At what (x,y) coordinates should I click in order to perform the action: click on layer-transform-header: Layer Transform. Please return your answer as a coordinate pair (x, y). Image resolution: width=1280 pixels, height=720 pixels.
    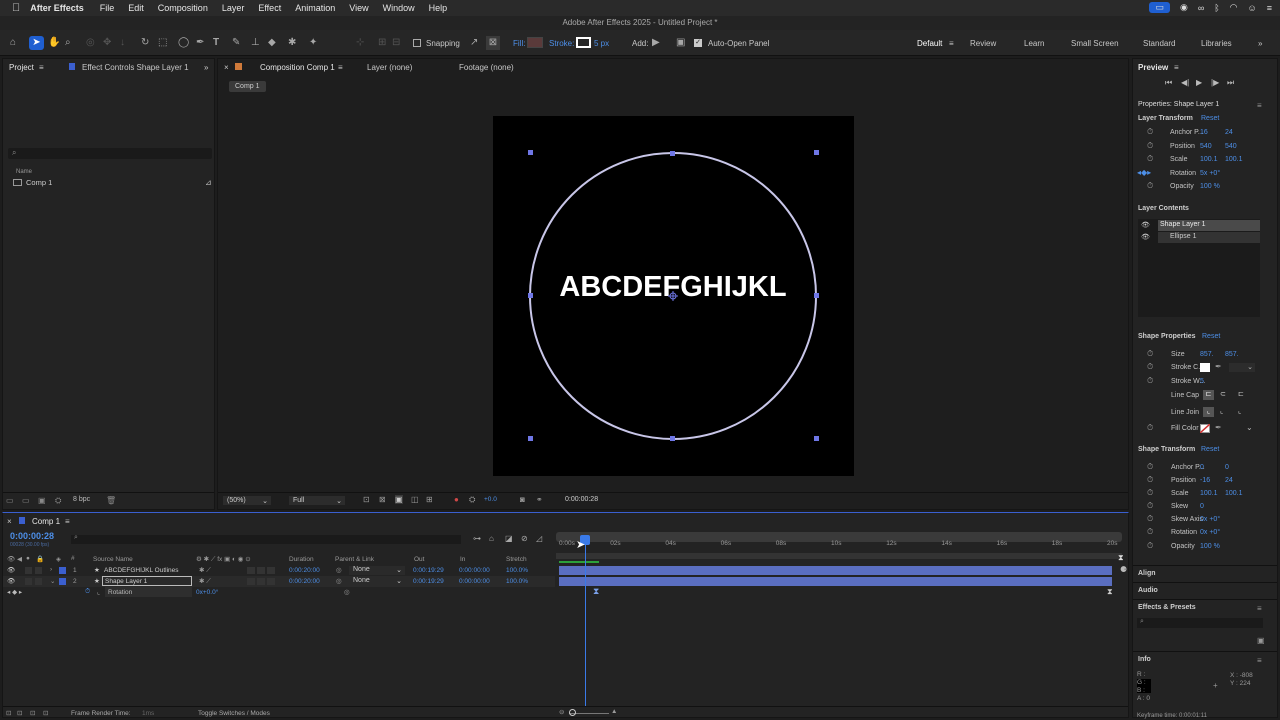
    Looking at the image, I should click on (1165, 118).